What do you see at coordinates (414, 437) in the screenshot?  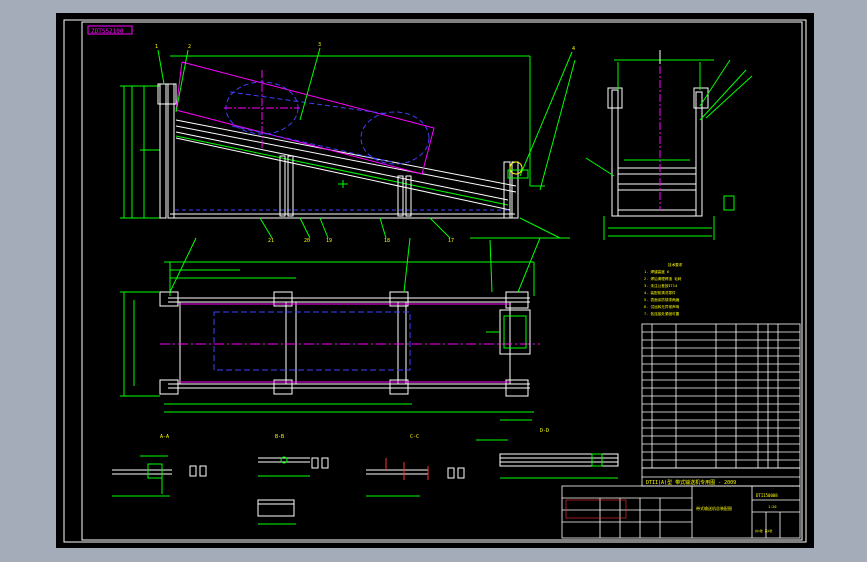 I see `svg-text: C-C` at bounding box center [414, 437].